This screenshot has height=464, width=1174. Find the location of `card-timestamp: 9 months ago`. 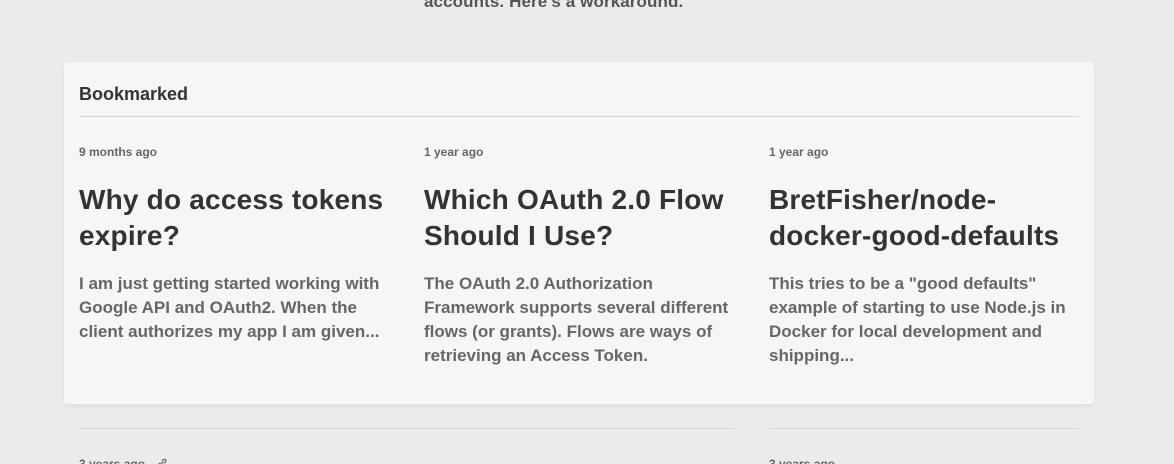

card-timestamp: 9 months ago is located at coordinates (118, 152).